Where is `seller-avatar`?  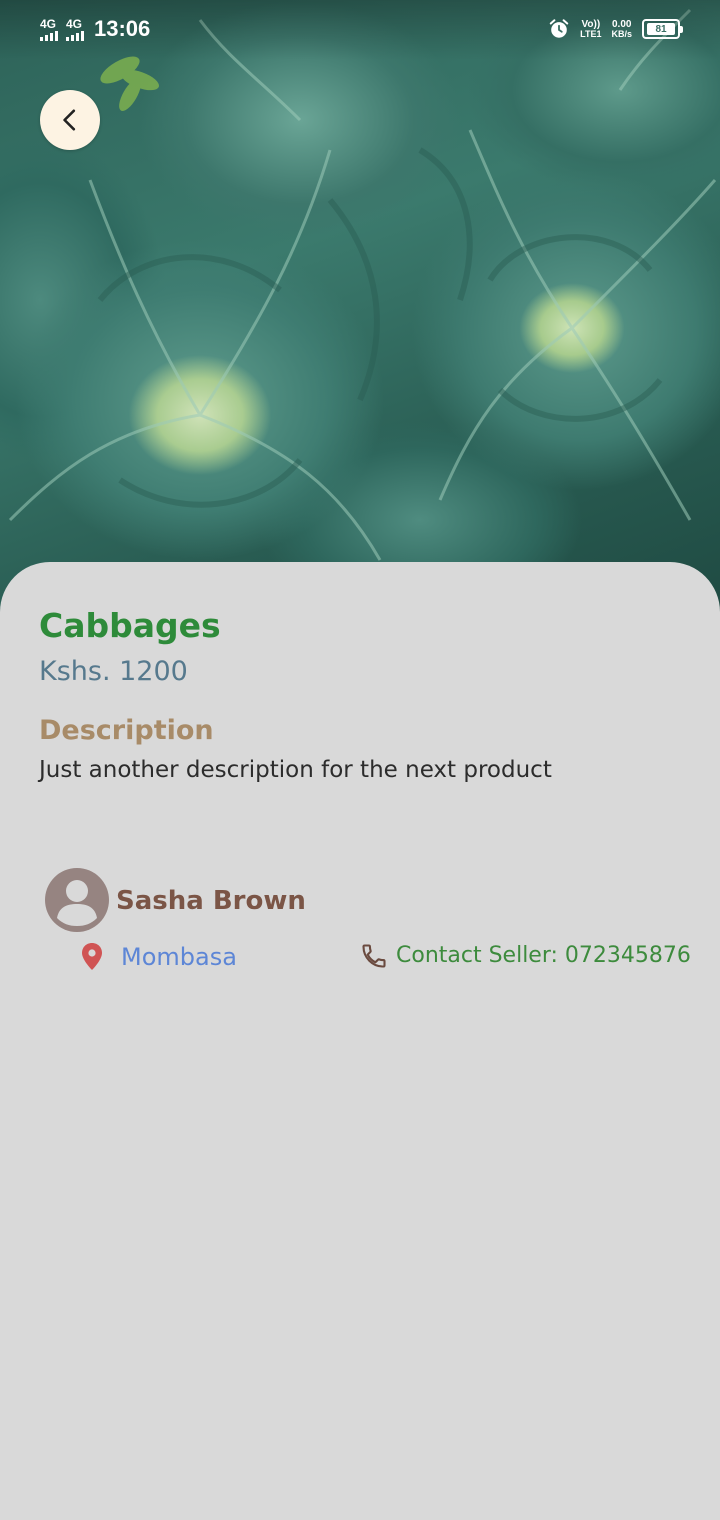 seller-avatar is located at coordinates (77, 900).